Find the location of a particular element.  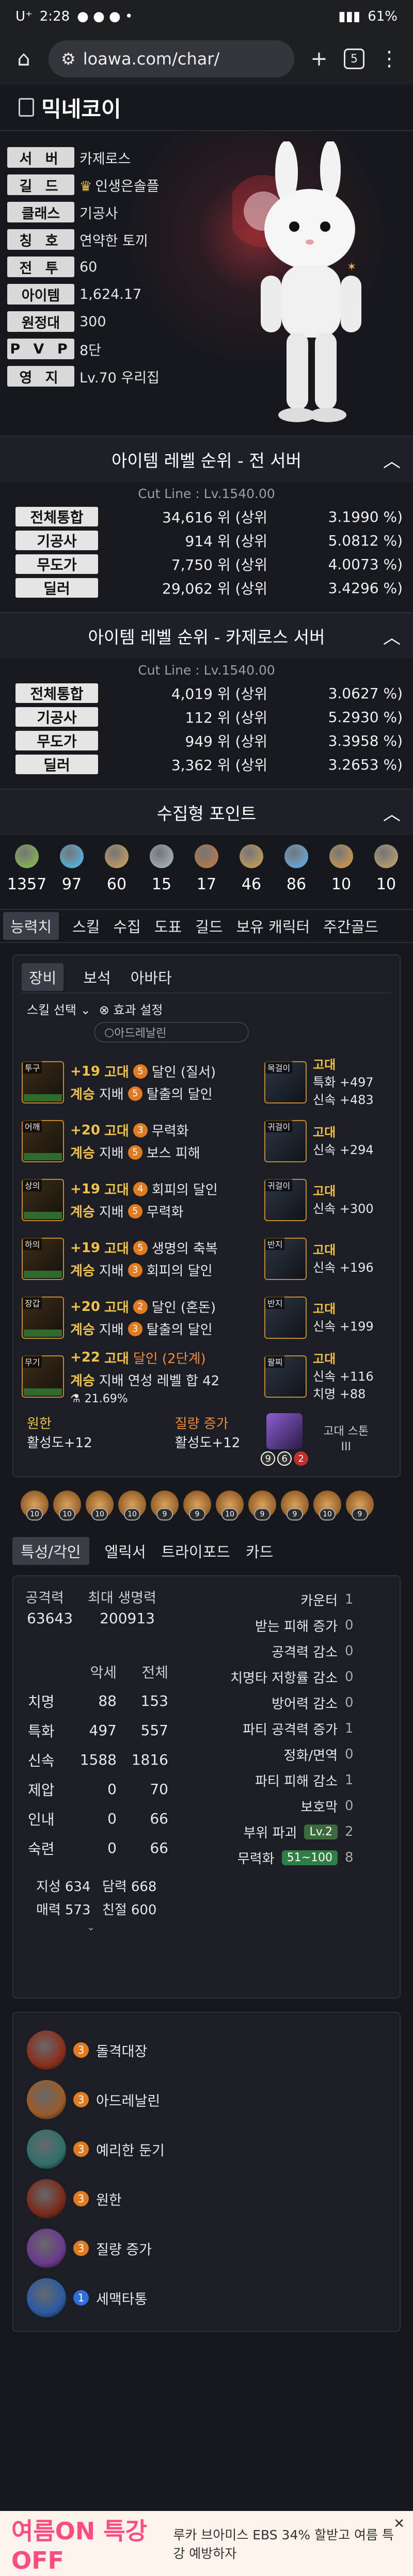

sub-tab: 아바타 is located at coordinates (151, 977).